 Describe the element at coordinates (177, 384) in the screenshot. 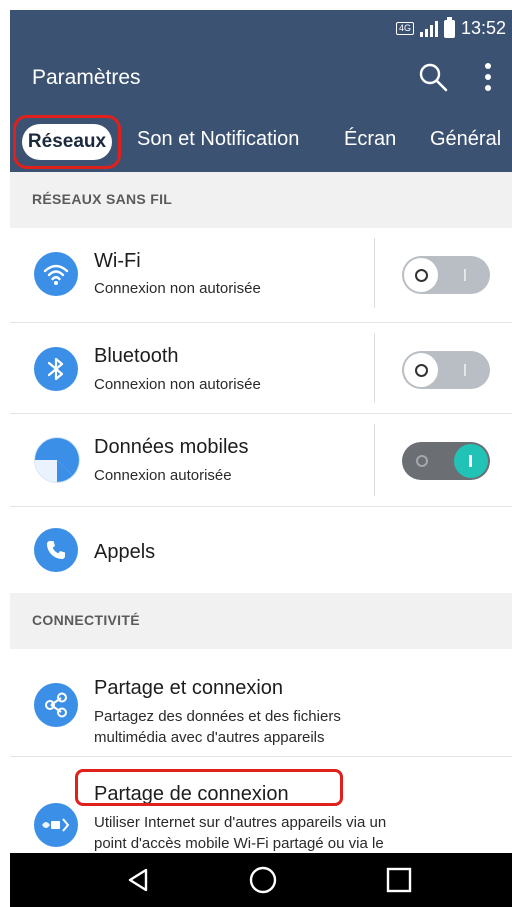

I see `bluetooth-subtitle: Connexion non autorisée` at that location.